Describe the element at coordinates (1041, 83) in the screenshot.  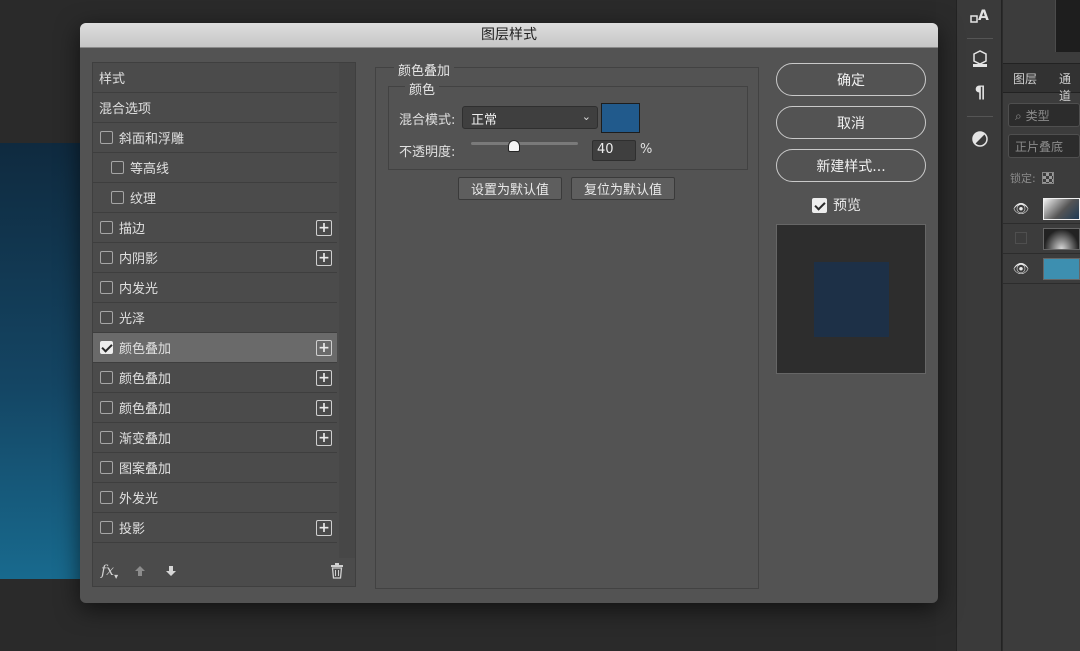
I see `panel-tabs: 图层 通道` at that location.